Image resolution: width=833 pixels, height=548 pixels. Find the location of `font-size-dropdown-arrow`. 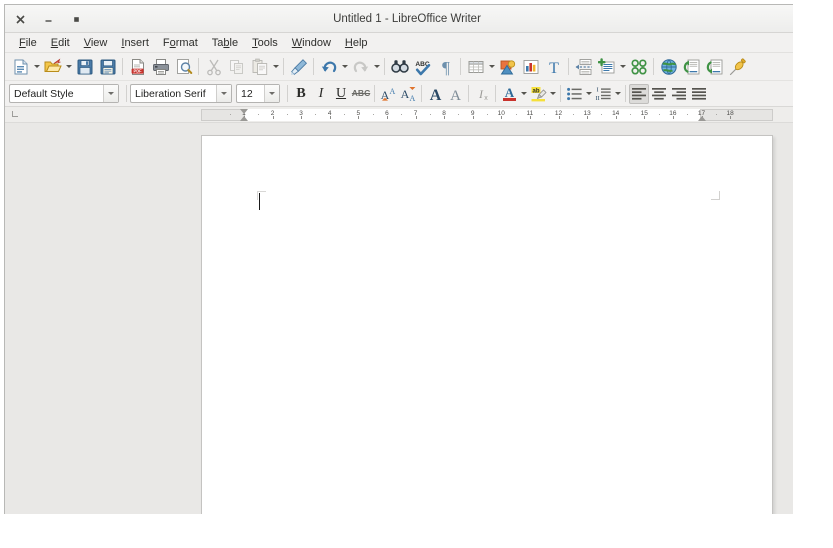

font-size-dropdown-arrow is located at coordinates (271, 93).